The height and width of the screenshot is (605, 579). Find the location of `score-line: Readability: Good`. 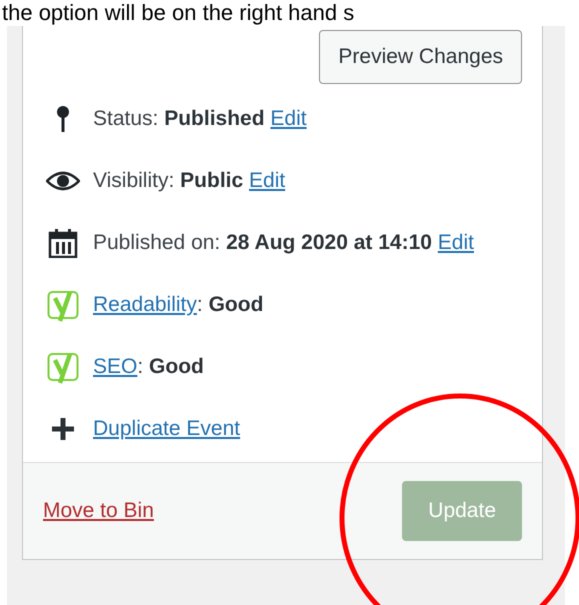

score-line: Readability: Good is located at coordinates (178, 305).